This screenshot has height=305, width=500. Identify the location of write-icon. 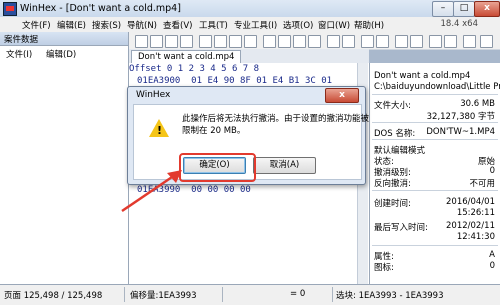
(284, 41).